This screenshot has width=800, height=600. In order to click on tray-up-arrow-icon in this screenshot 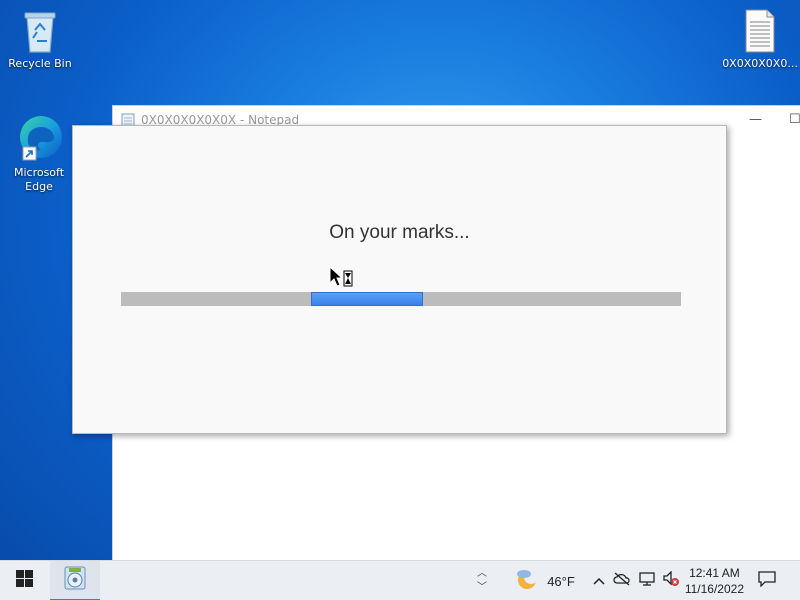, I will do `click(599, 581)`.